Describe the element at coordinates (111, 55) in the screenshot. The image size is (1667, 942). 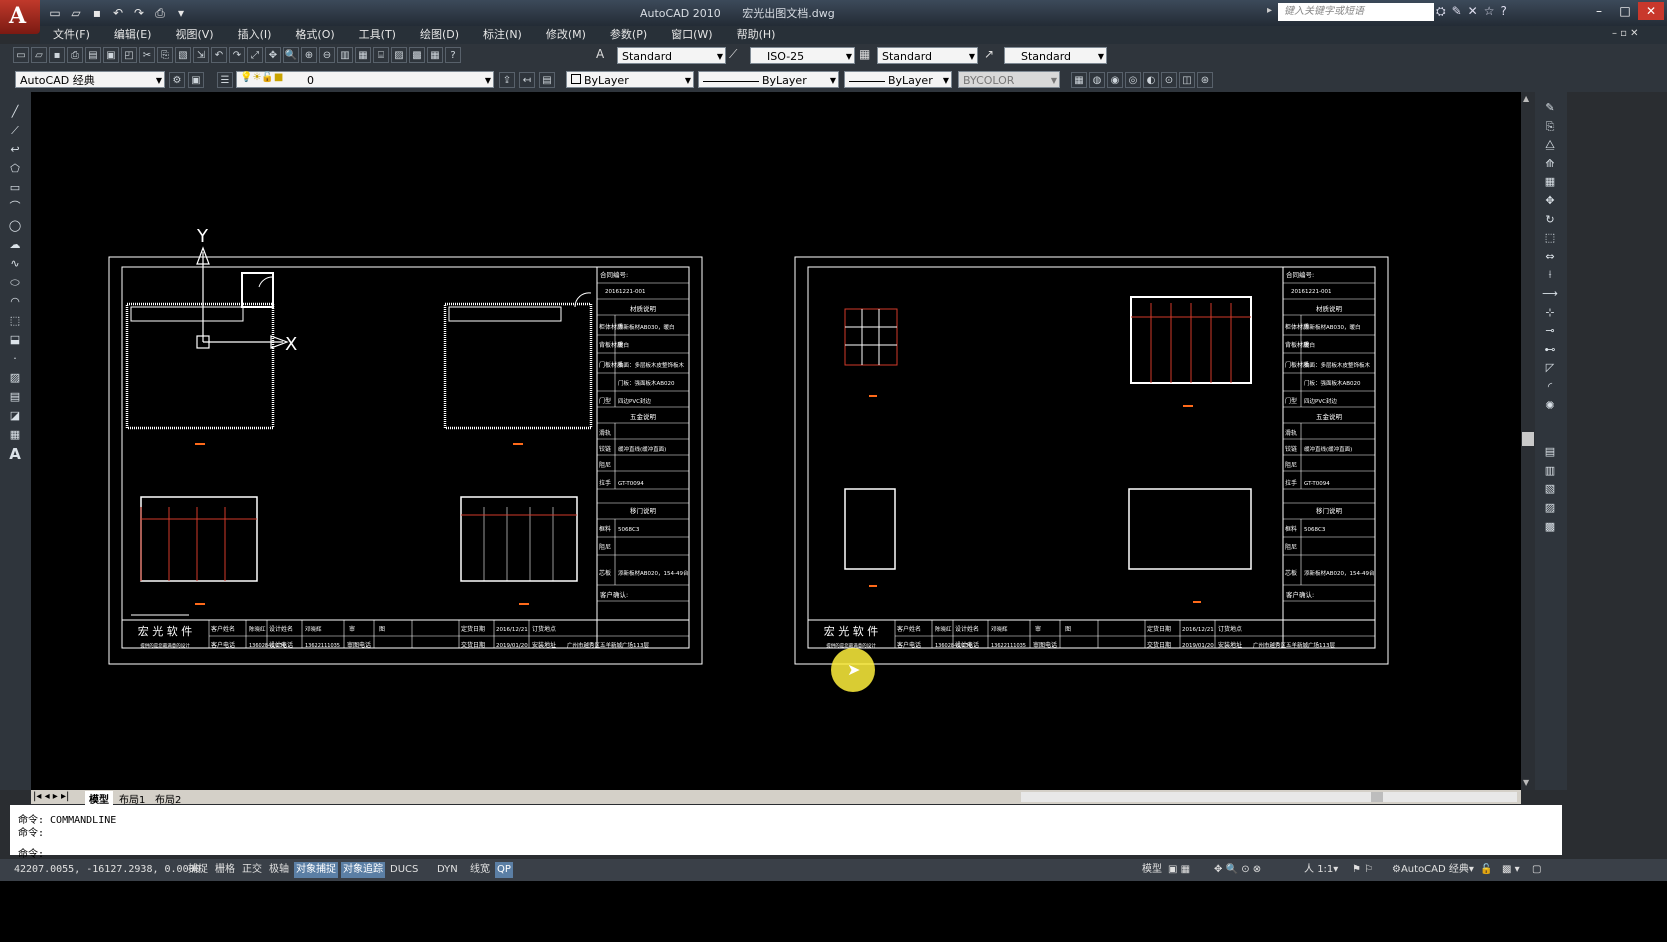
I see `standard-tool-5-icon: ▣` at that location.